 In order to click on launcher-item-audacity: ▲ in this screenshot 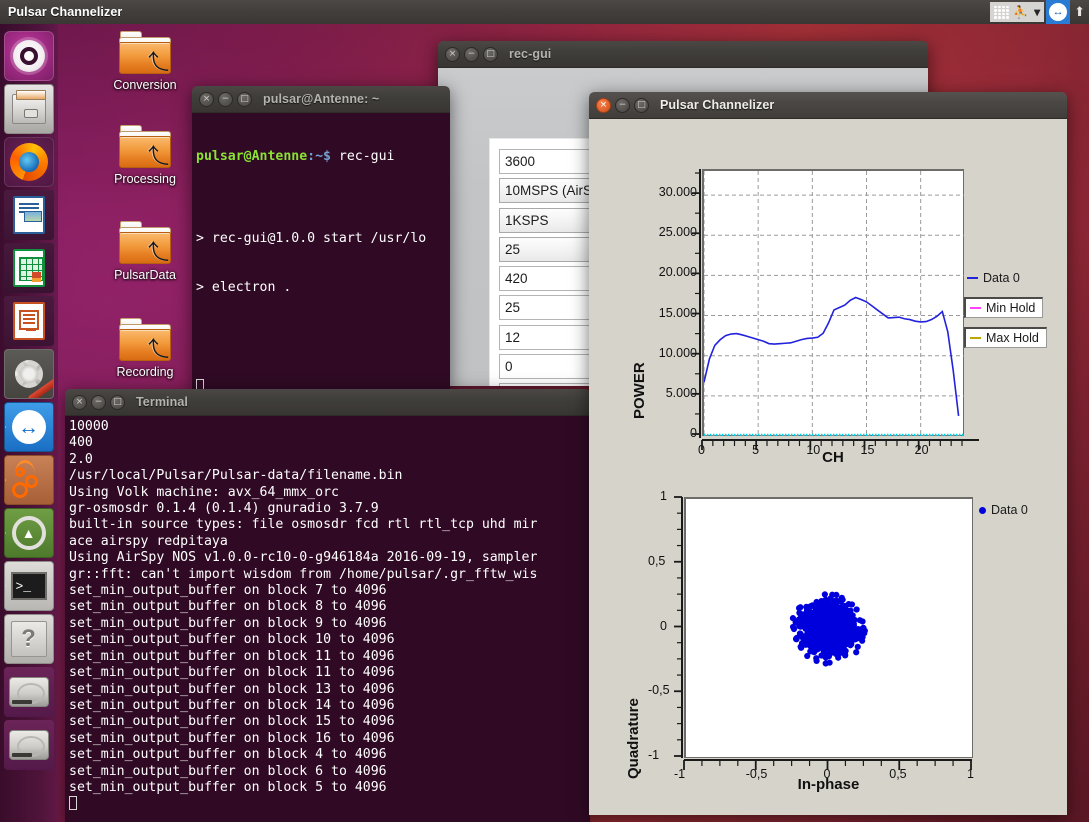, I will do `click(28, 533)`.